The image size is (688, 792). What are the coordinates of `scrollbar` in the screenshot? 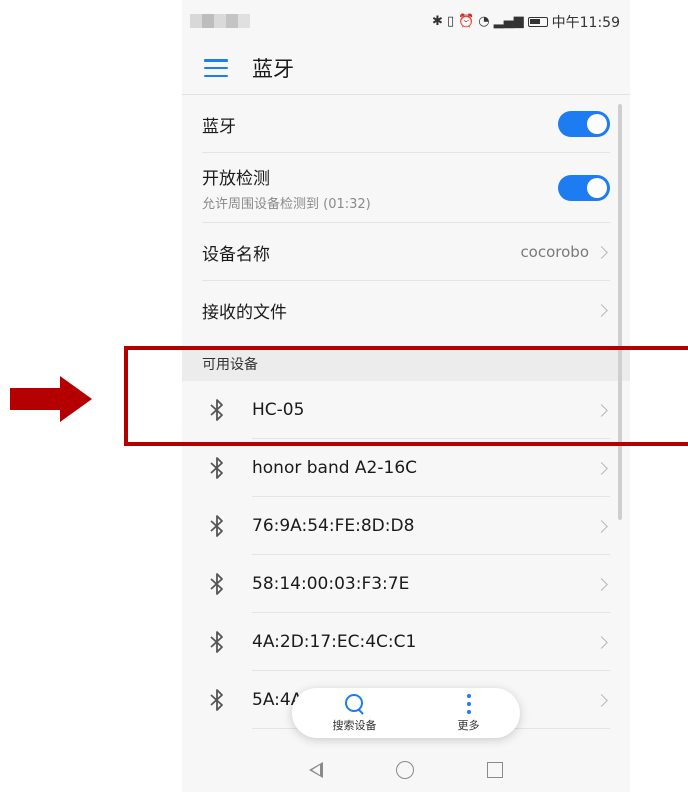 It's located at (620, 312).